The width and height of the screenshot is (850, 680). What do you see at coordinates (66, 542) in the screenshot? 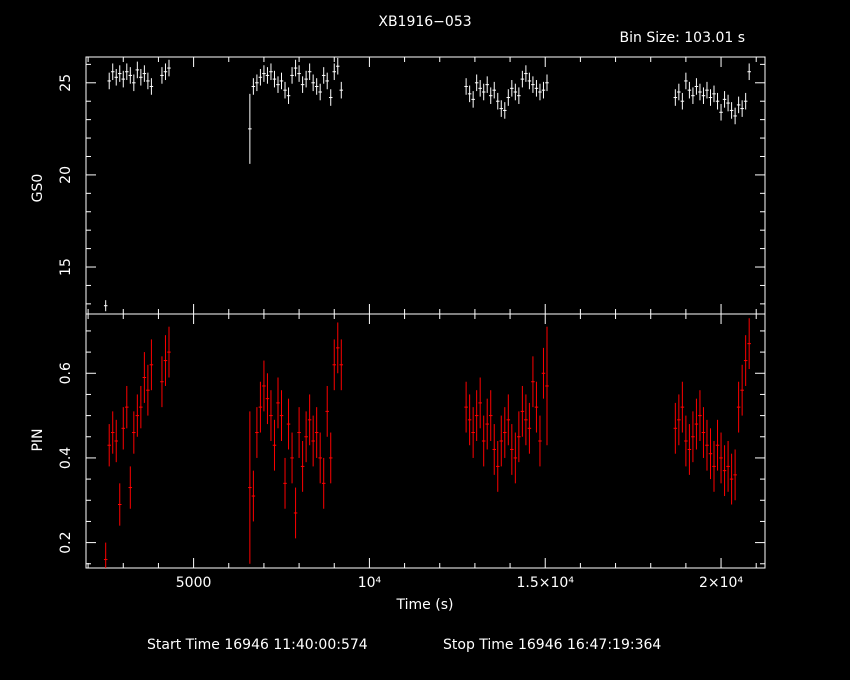
I see `y-tick-label: 0.2` at bounding box center [66, 542].